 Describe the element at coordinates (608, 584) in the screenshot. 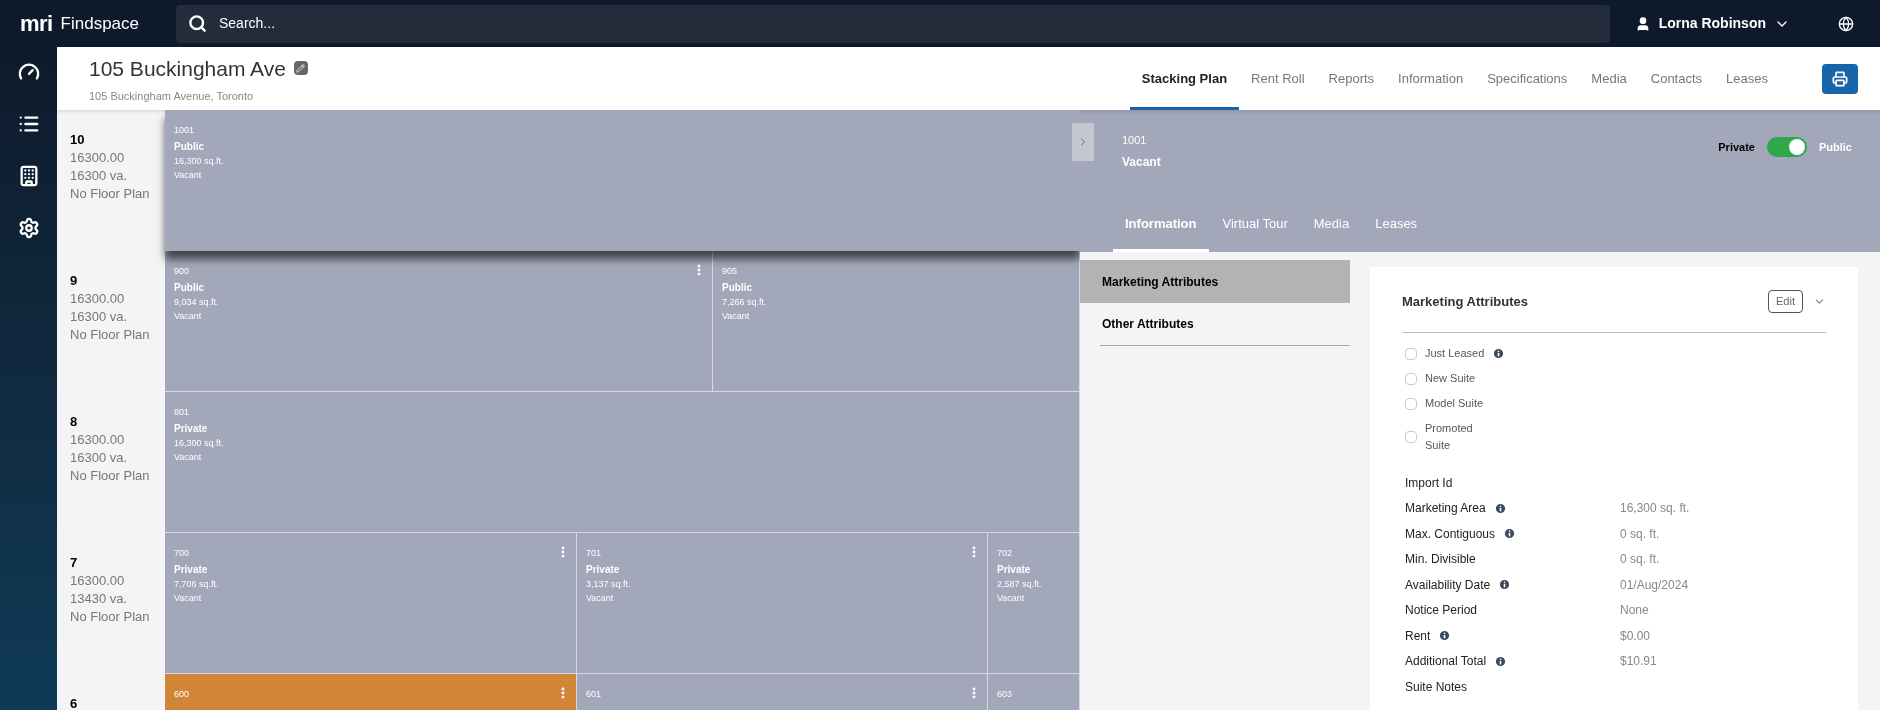

I see `suite-area: 3,137 sq.ft.` at that location.